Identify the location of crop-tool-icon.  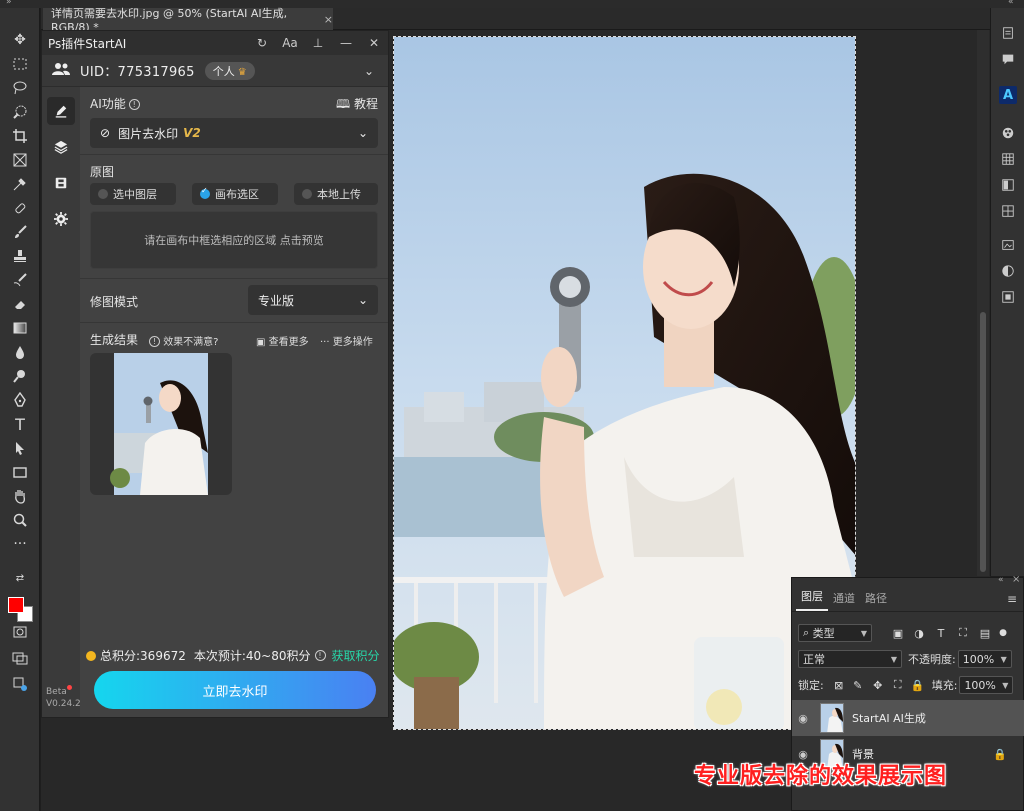
(20, 136).